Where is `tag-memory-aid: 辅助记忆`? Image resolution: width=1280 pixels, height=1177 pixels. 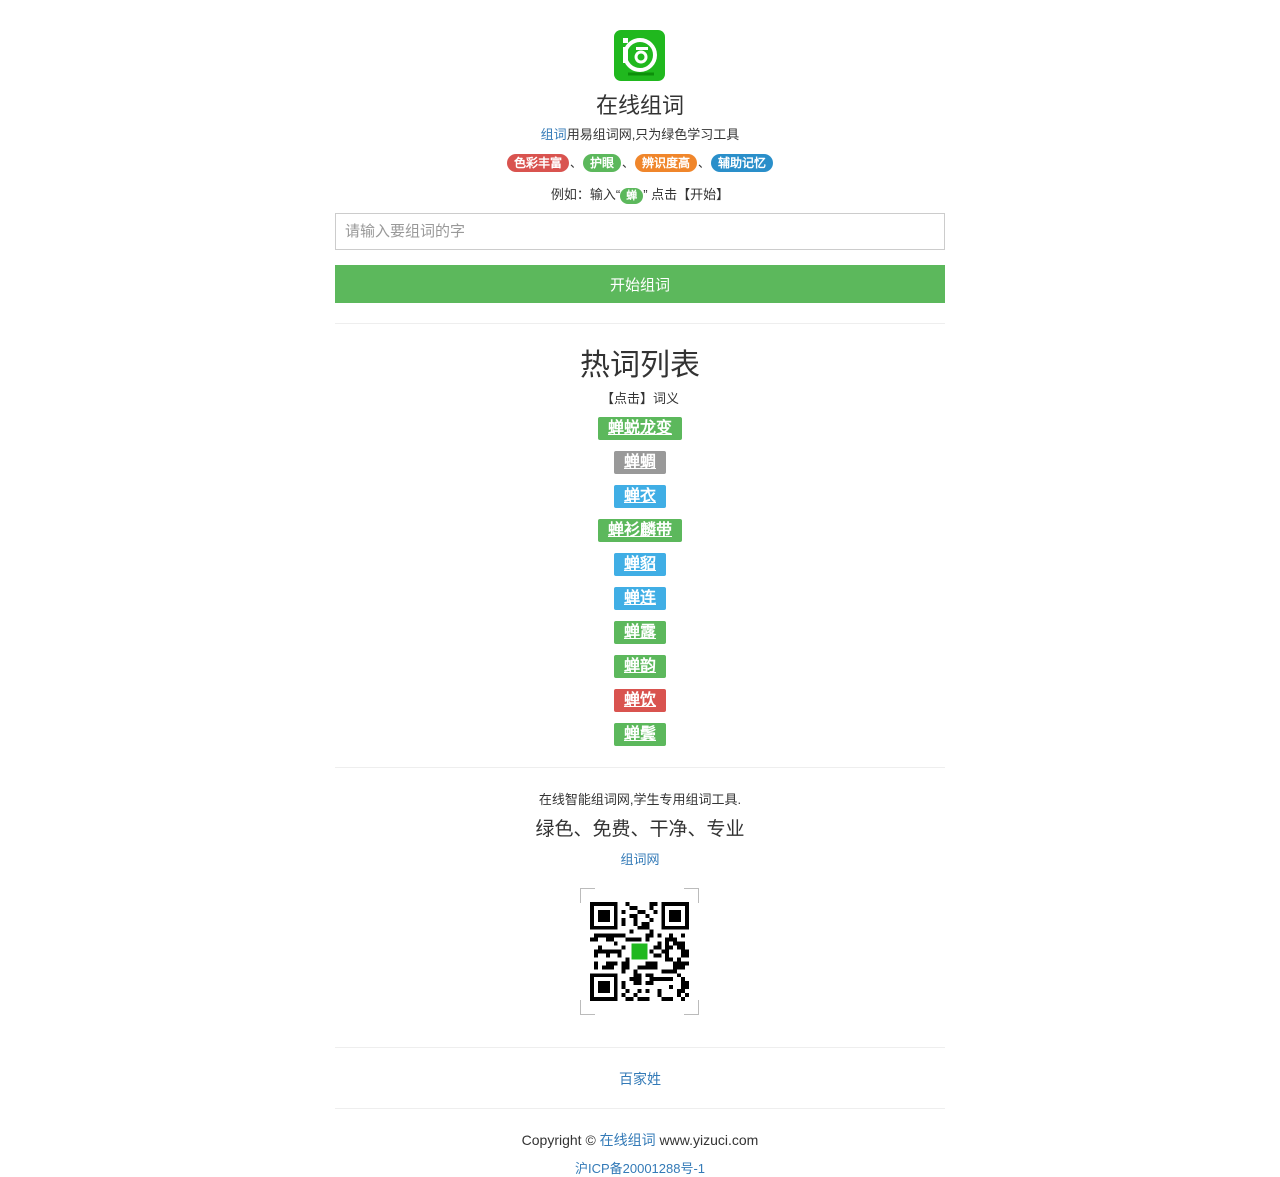
tag-memory-aid: 辅助记忆 is located at coordinates (742, 163).